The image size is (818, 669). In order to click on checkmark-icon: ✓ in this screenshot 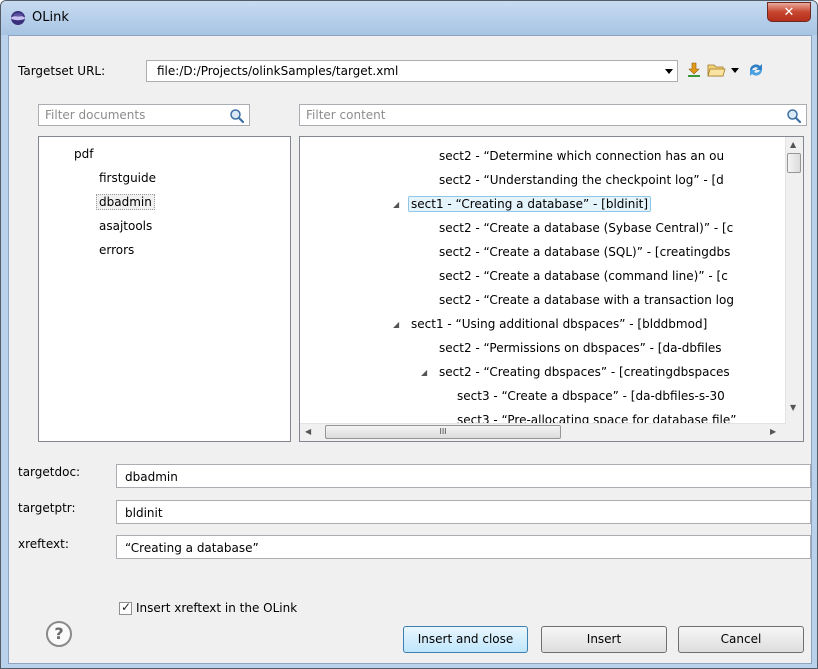, I will do `click(126, 607)`.